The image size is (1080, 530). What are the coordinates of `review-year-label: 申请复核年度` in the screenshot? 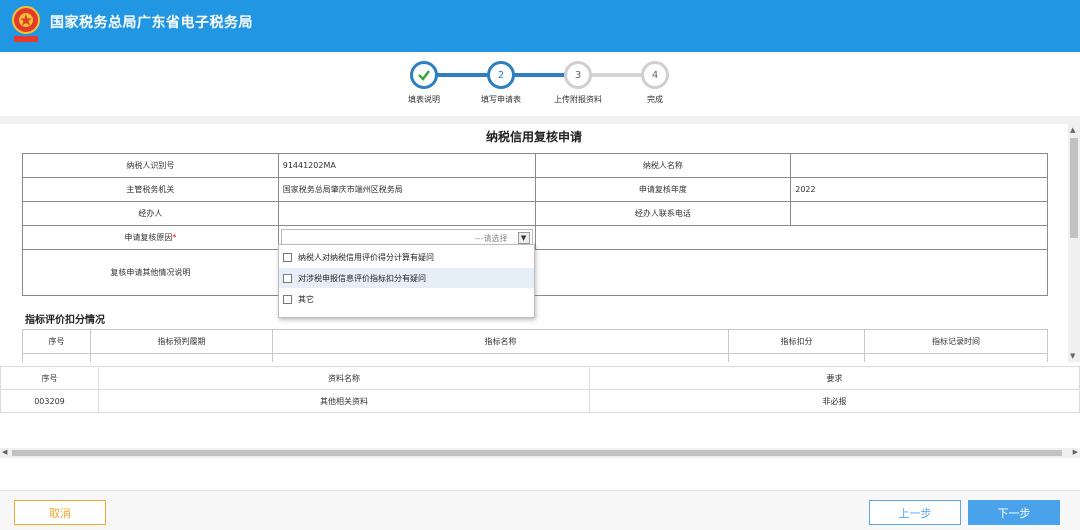 It's located at (663, 189).